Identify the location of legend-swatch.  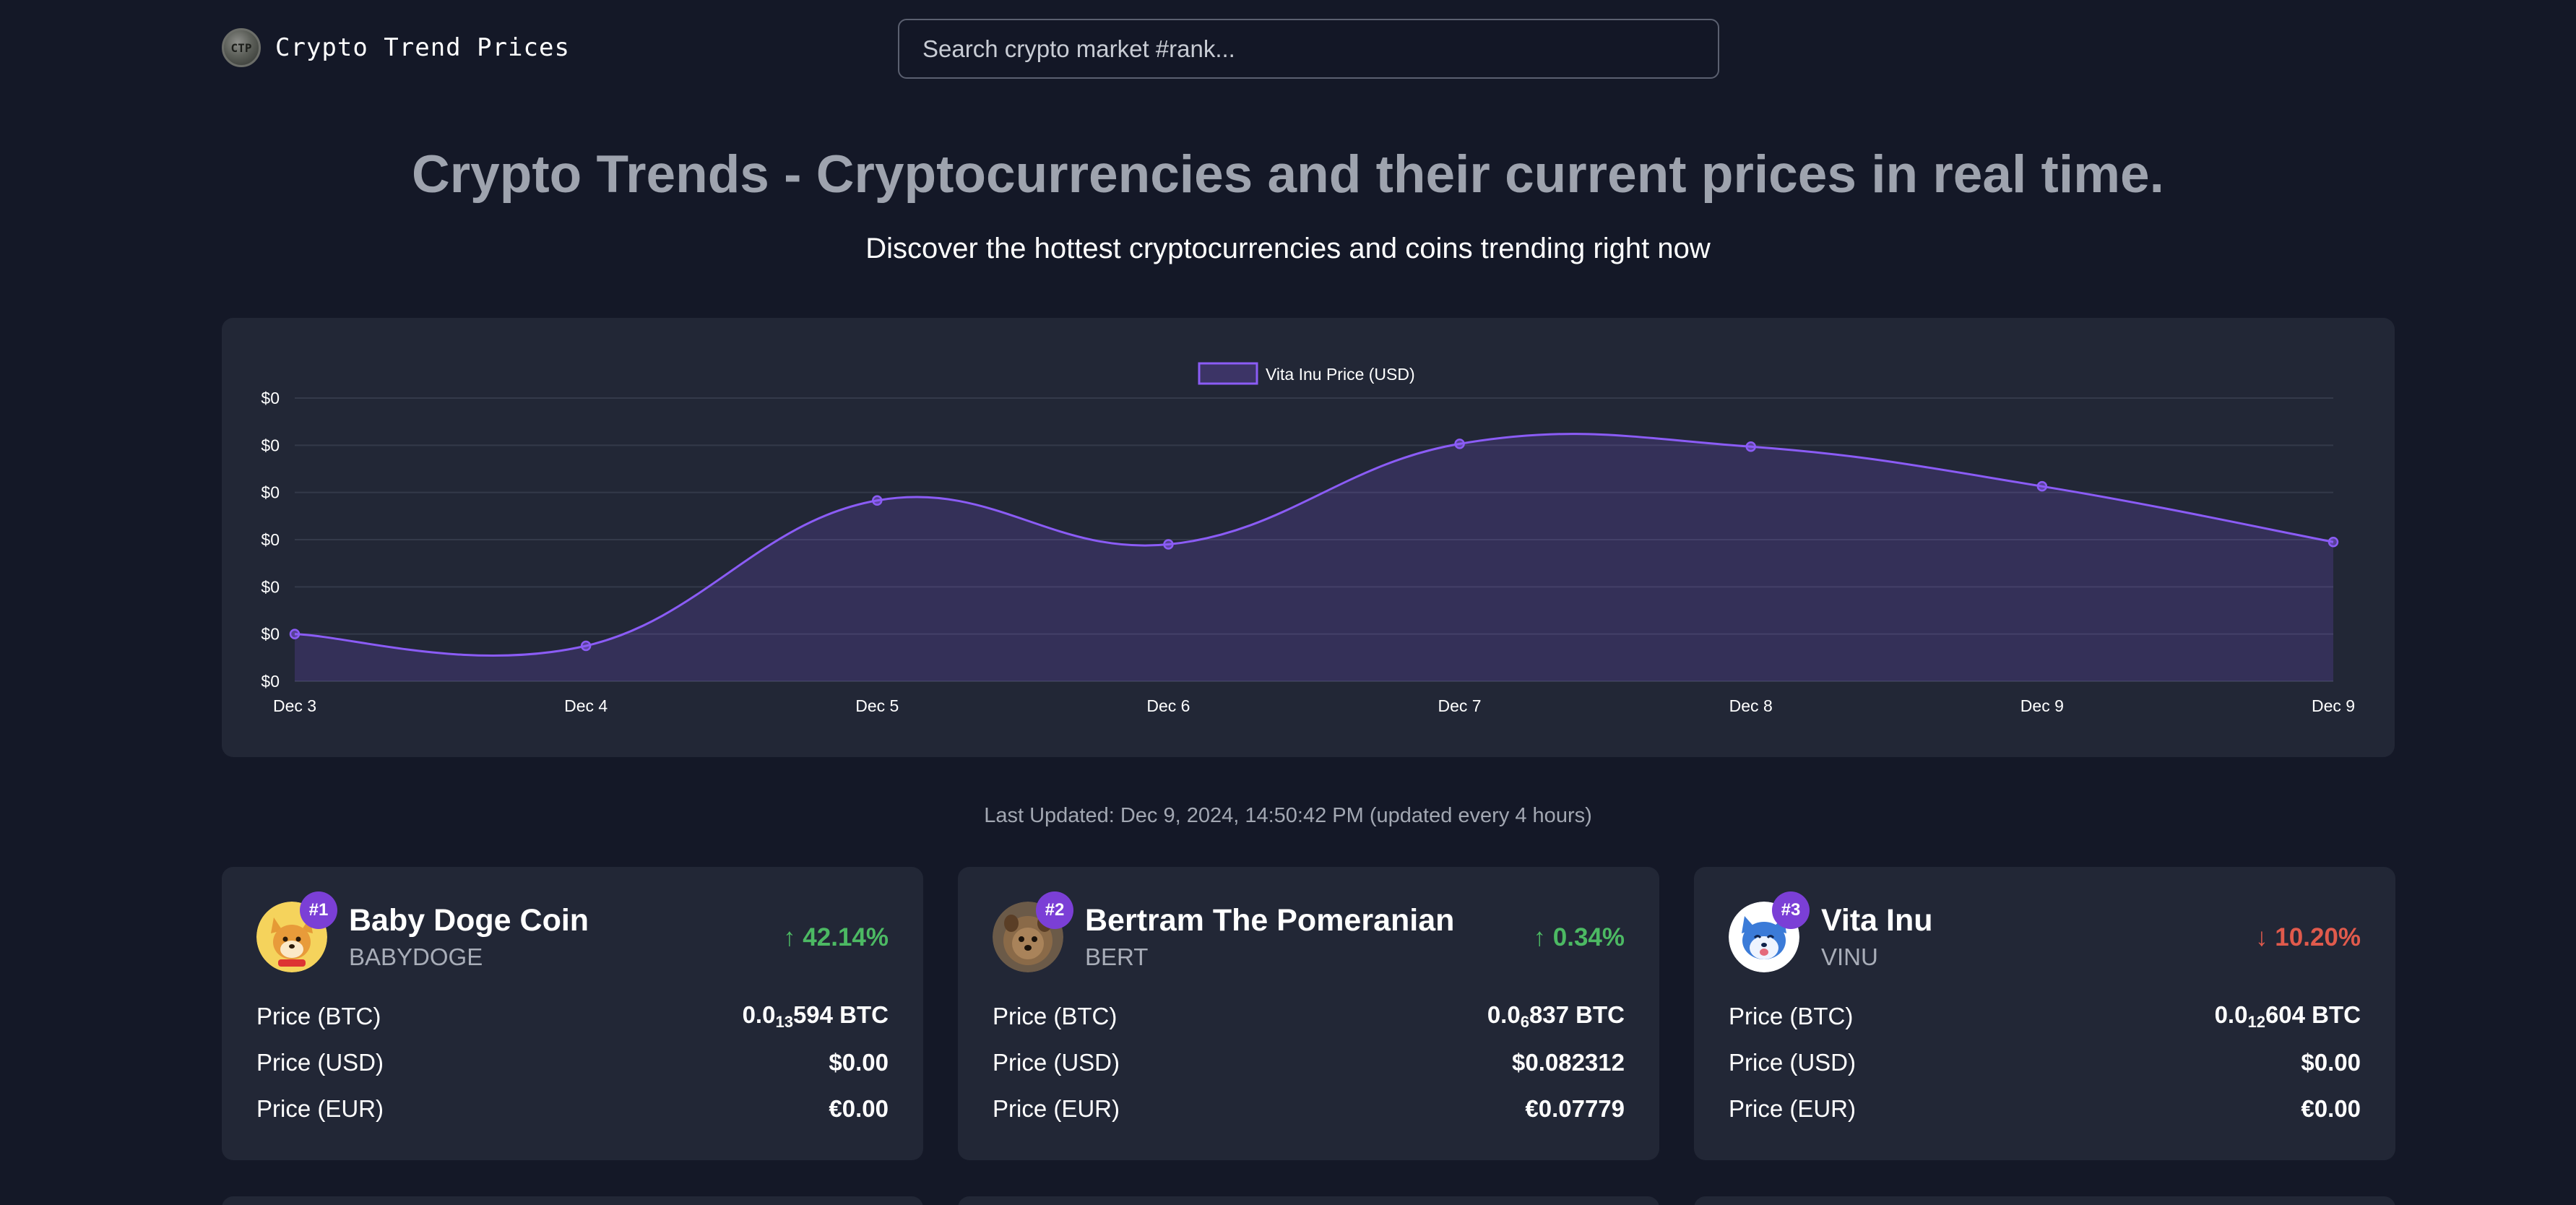
(1228, 373).